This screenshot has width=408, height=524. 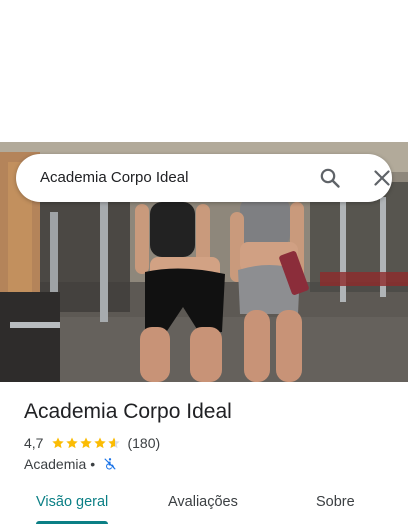 What do you see at coordinates (204, 178) in the screenshot?
I see `search-bar: Academia Corpo Ideal` at bounding box center [204, 178].